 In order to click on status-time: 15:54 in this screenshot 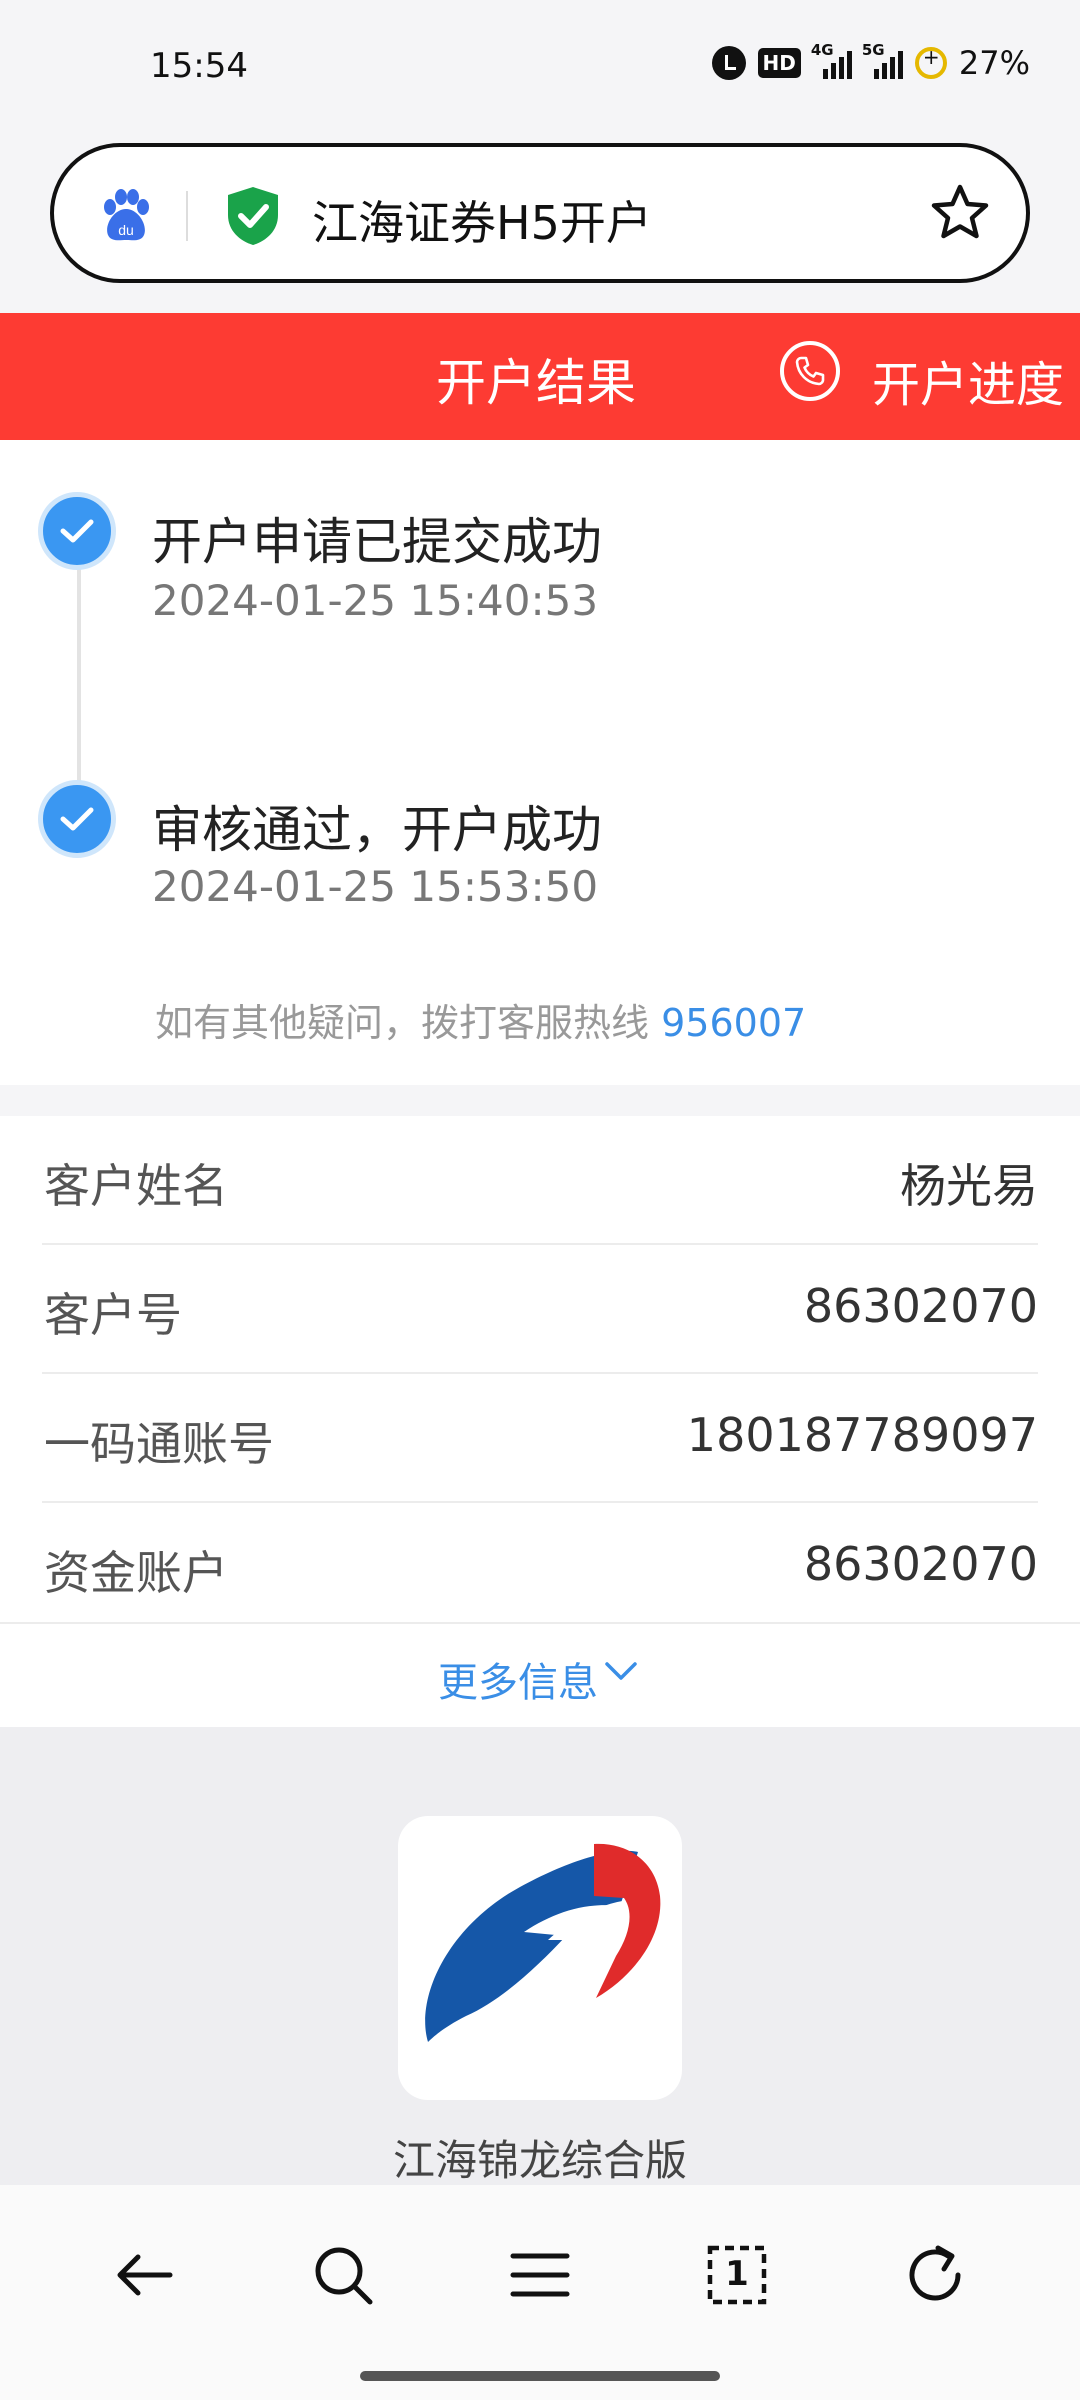, I will do `click(199, 66)`.